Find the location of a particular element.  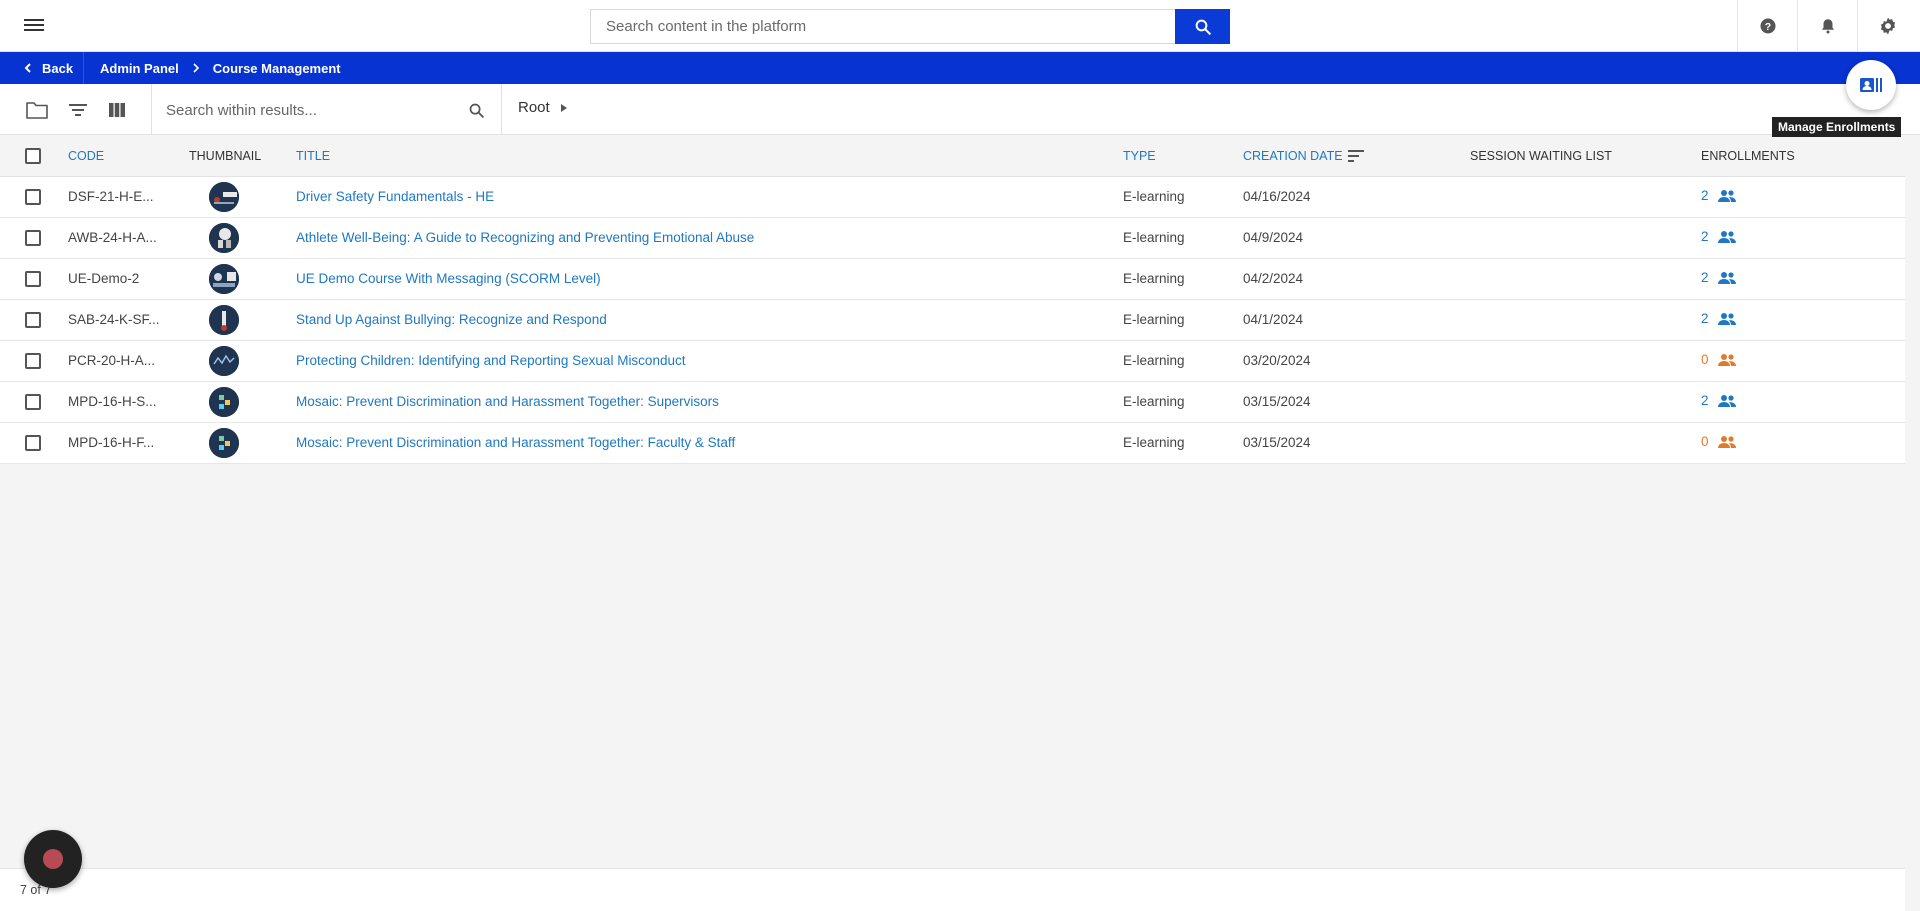

record-icon is located at coordinates (53, 859).